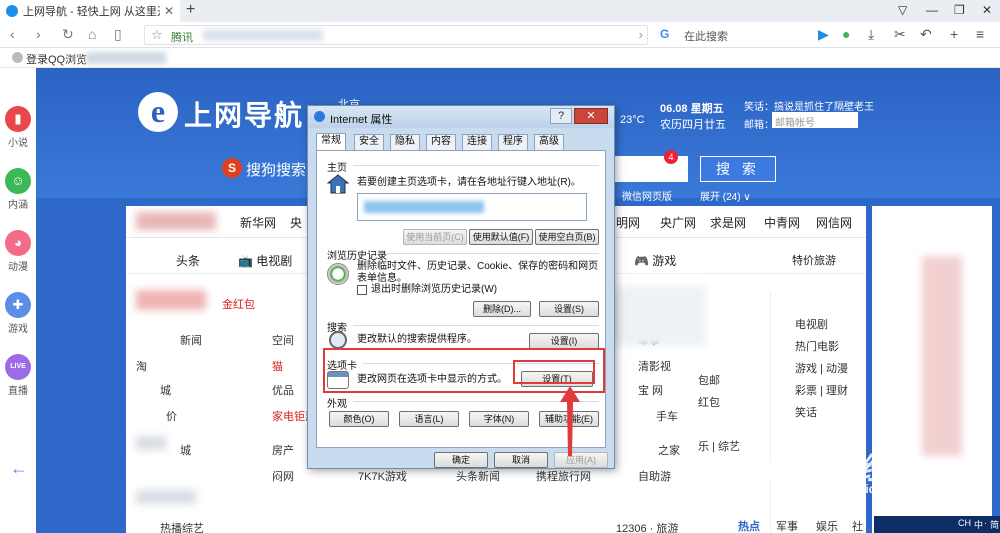  I want to click on site-link: 手车, so click(667, 416).